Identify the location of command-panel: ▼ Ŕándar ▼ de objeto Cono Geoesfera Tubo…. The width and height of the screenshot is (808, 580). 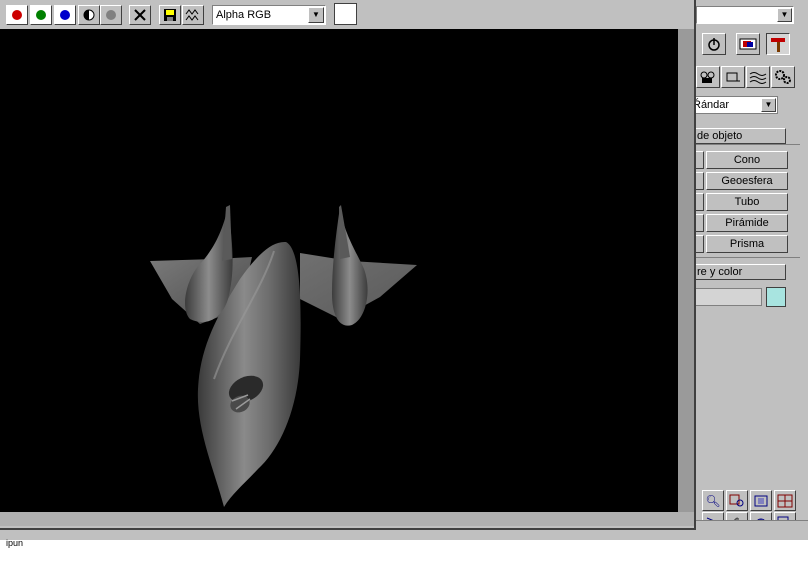
(749, 270).